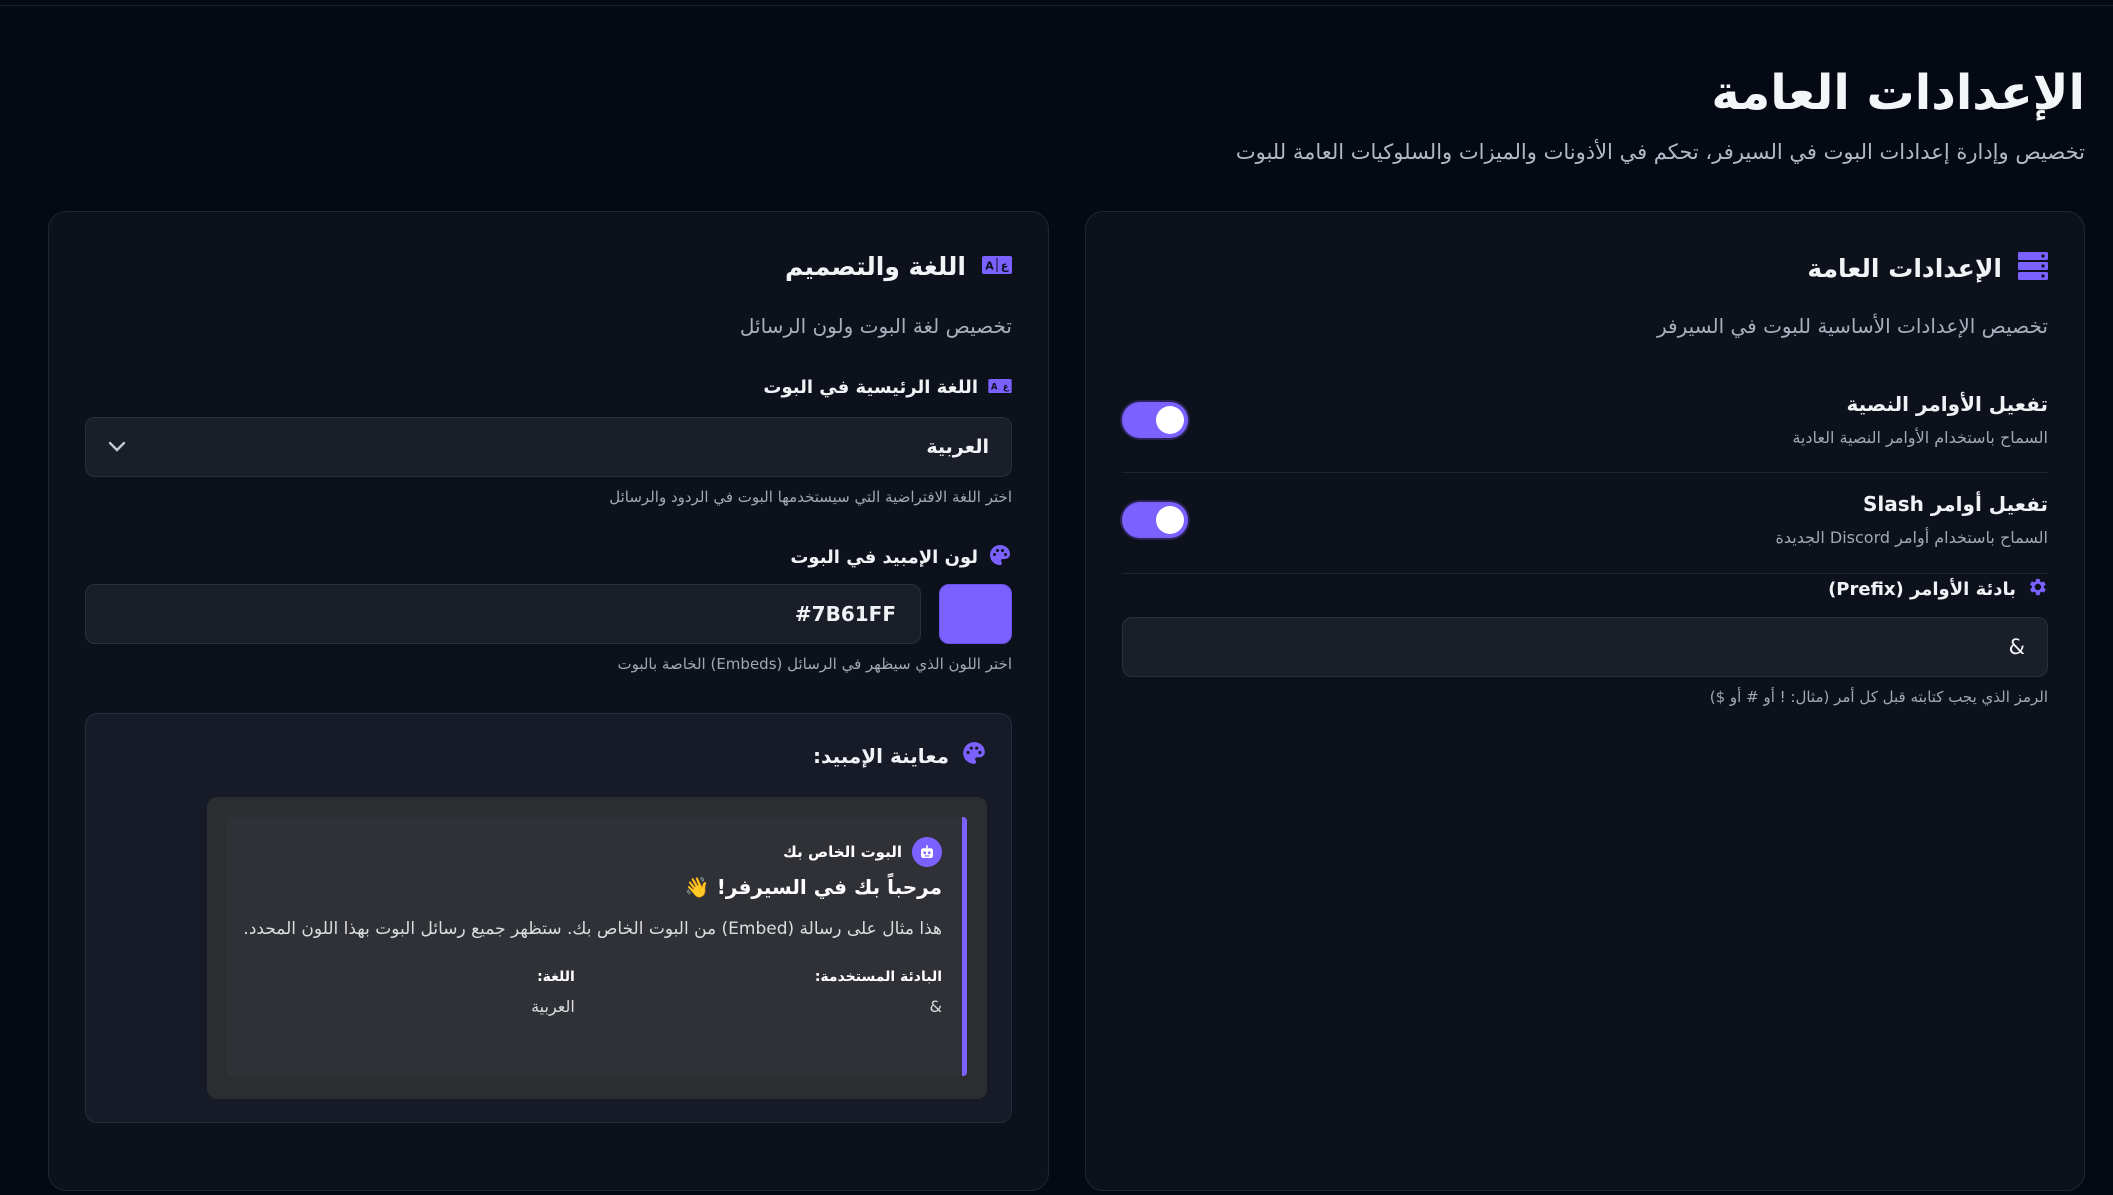 The height and width of the screenshot is (1195, 2113). What do you see at coordinates (975, 614) in the screenshot?
I see `color-swatch` at bounding box center [975, 614].